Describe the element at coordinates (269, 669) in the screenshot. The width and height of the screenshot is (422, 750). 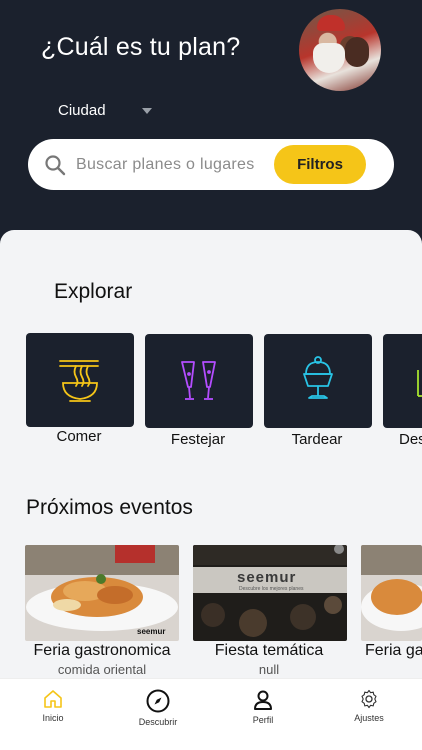
I see `event-subtitle-fiesta: null` at that location.